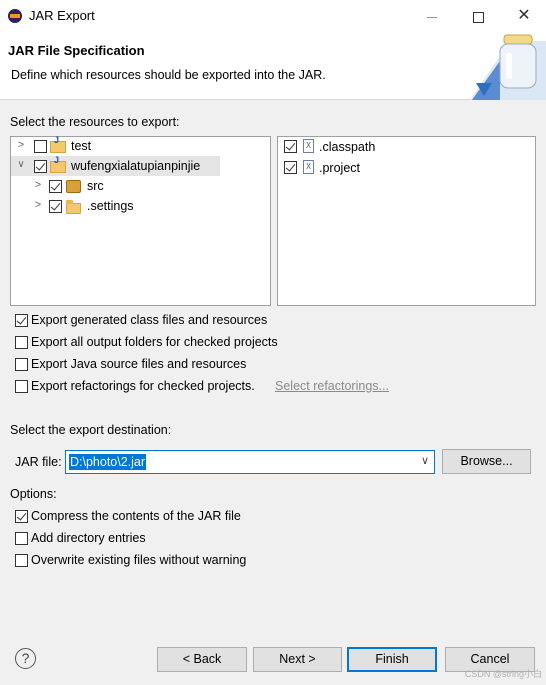 This screenshot has width=546, height=685. I want to click on jar-file-combo: D:\photo\2.jar ∨, so click(250, 462).